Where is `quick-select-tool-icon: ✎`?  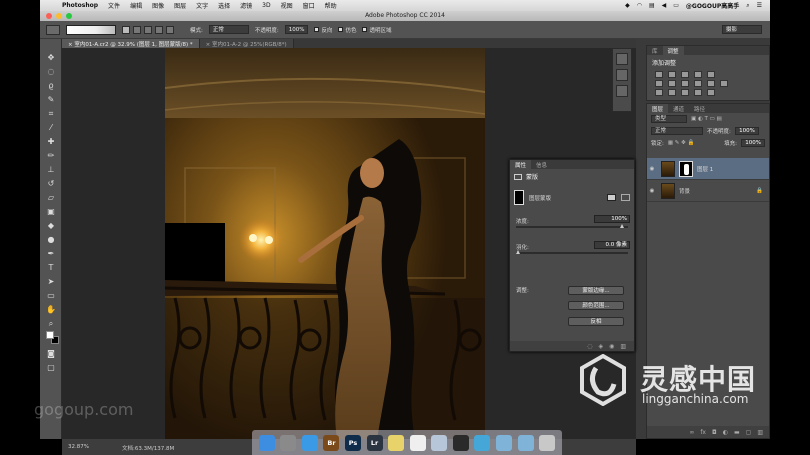 quick-select-tool-icon: ✎ is located at coordinates (51, 100).